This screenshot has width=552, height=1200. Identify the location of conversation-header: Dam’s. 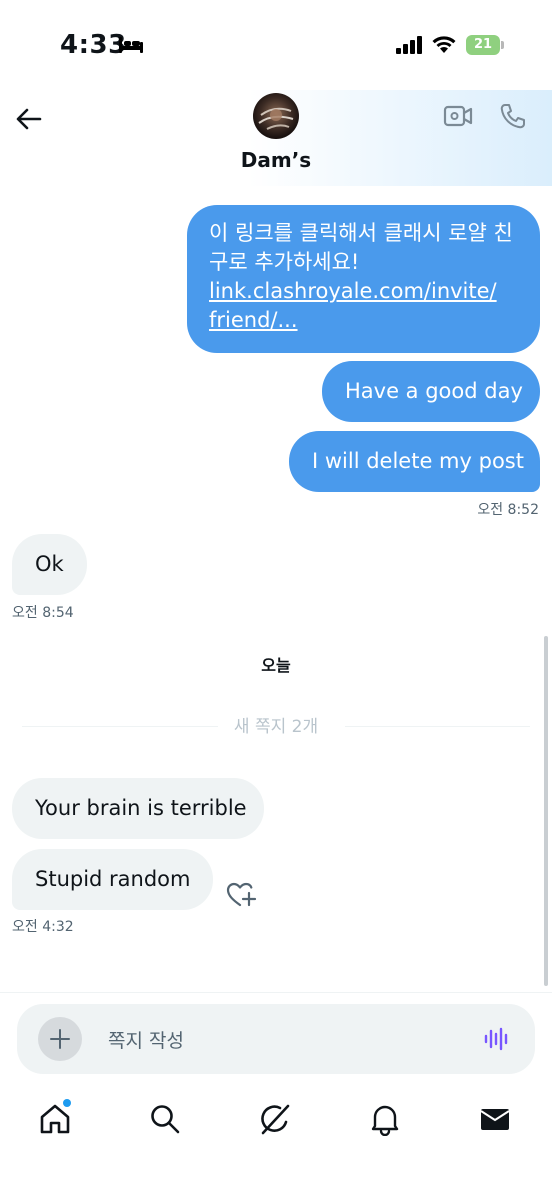
(276, 138).